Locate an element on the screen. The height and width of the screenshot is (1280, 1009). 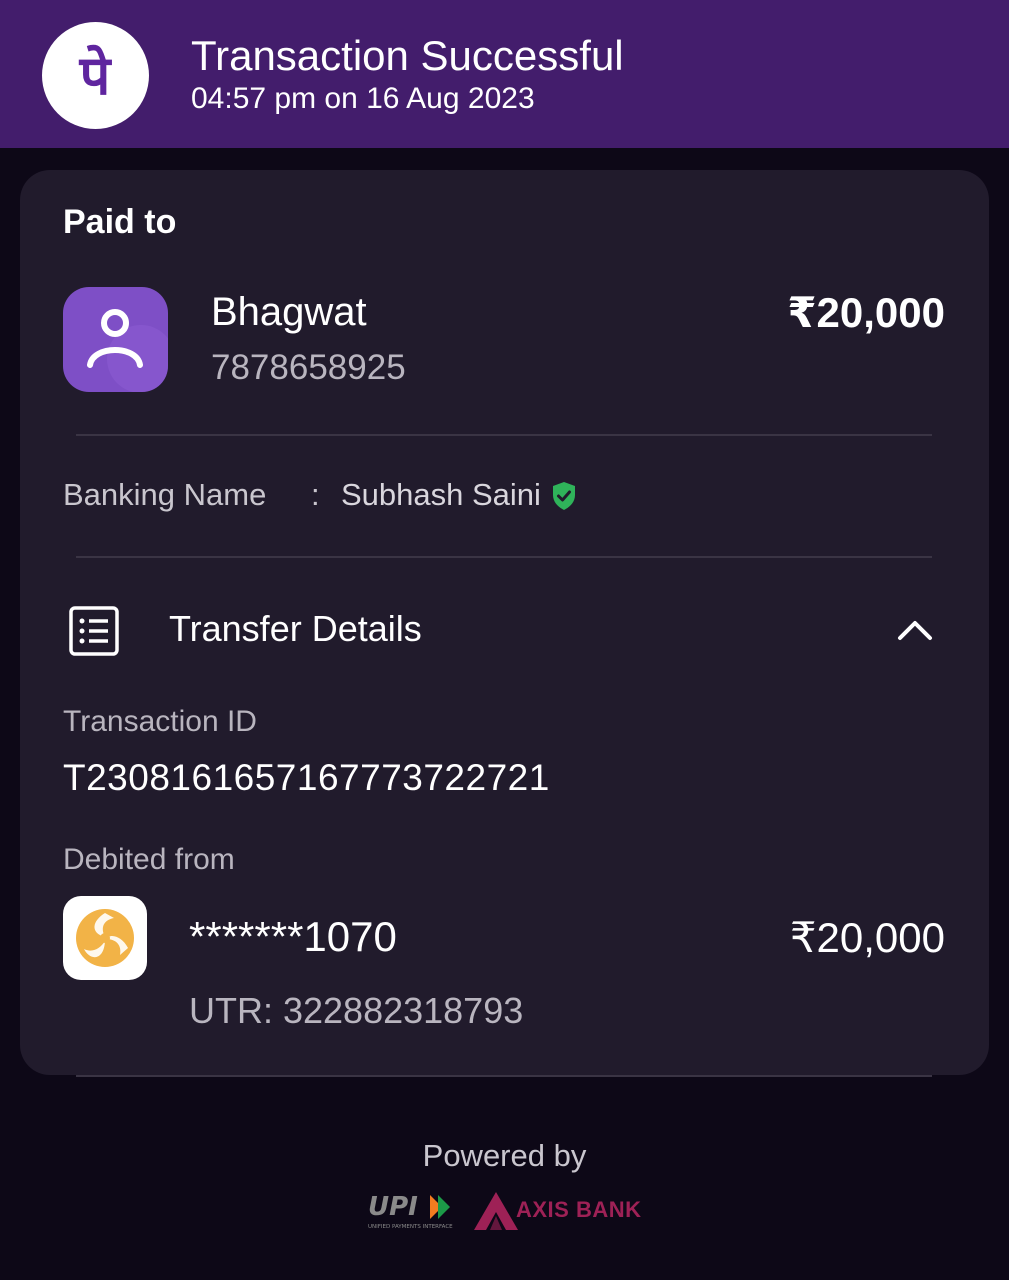
axis-bank-logo is located at coordinates (496, 1211).